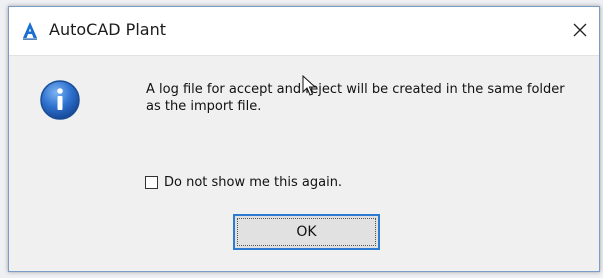  I want to click on dont-show-again-option: Do not show me this again., so click(243, 182).